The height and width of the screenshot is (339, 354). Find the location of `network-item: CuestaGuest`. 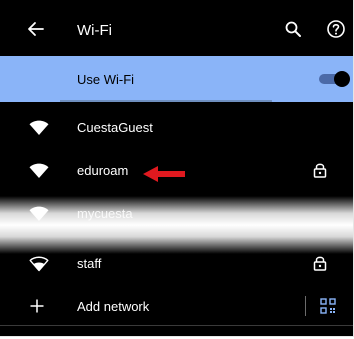

network-item: CuestaGuest is located at coordinates (176, 128).